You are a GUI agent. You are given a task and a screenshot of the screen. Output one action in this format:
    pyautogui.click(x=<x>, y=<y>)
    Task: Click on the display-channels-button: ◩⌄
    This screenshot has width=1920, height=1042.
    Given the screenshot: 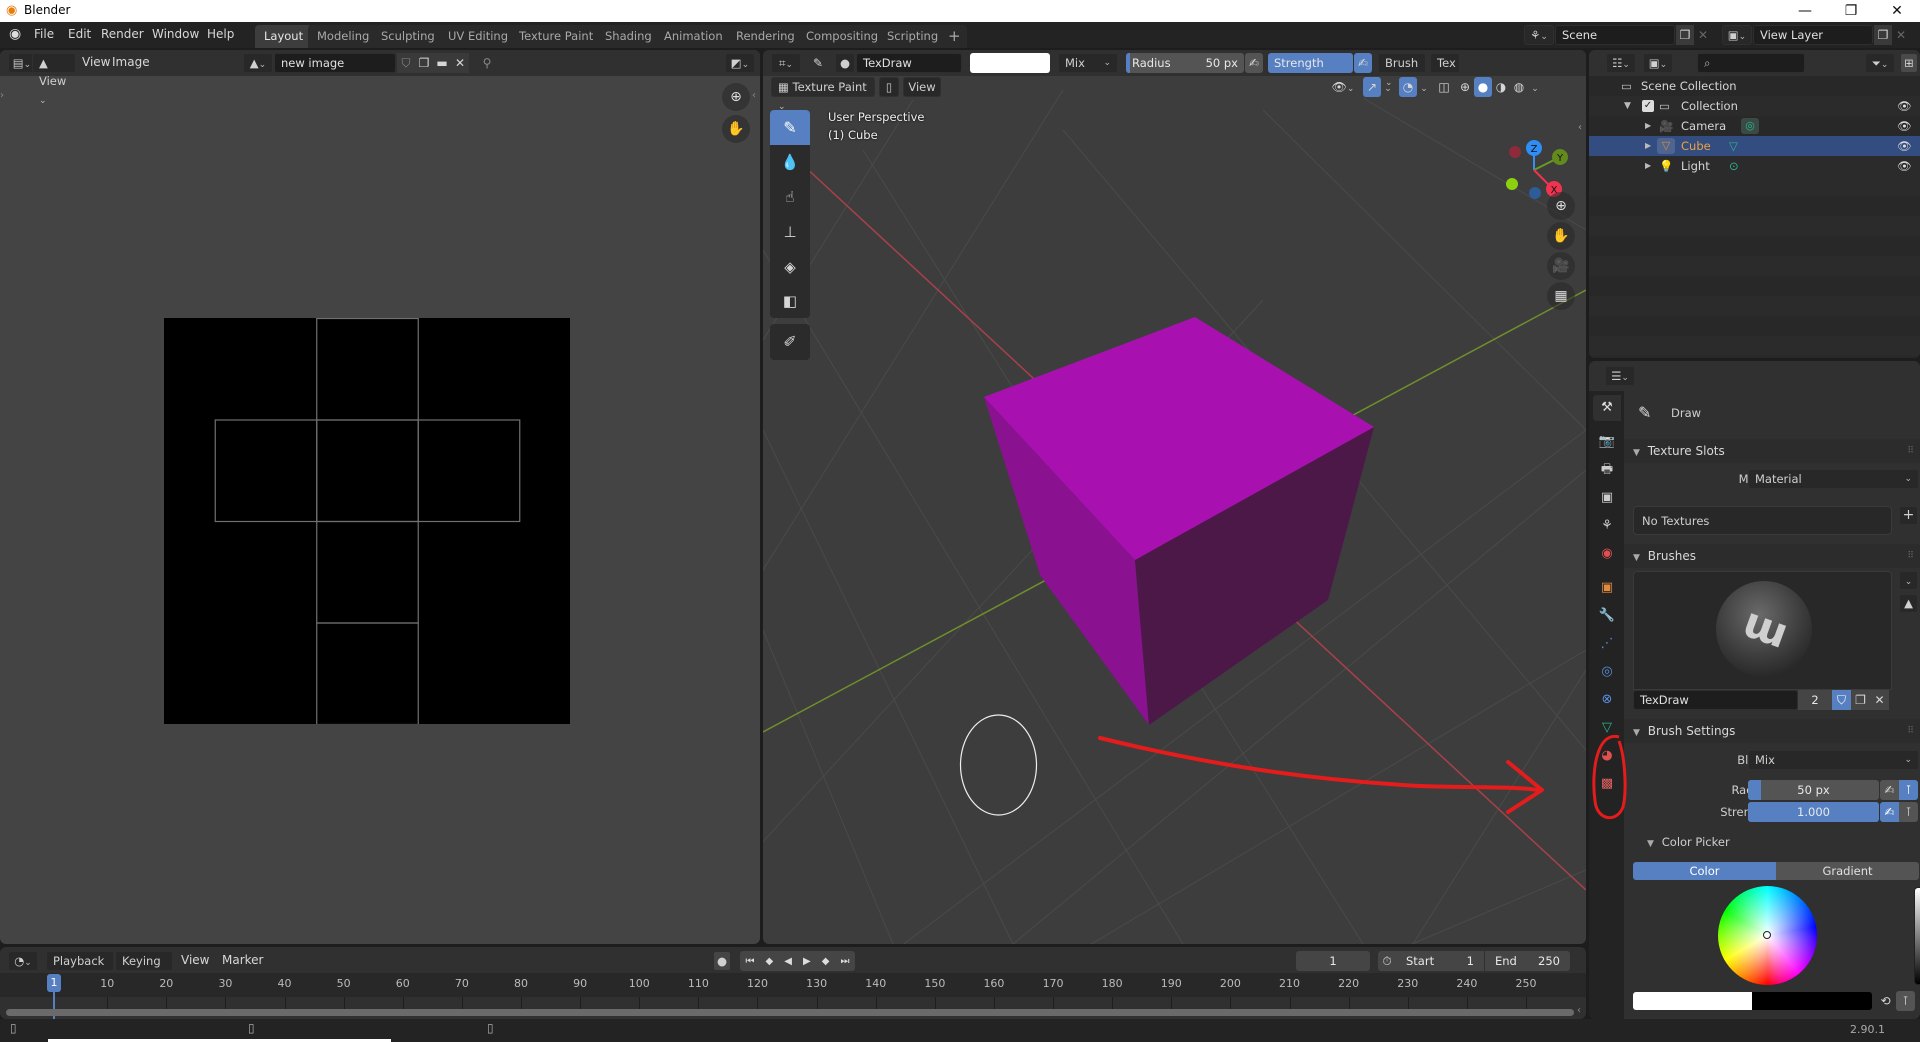 What is the action you would take?
    pyautogui.click(x=740, y=63)
    